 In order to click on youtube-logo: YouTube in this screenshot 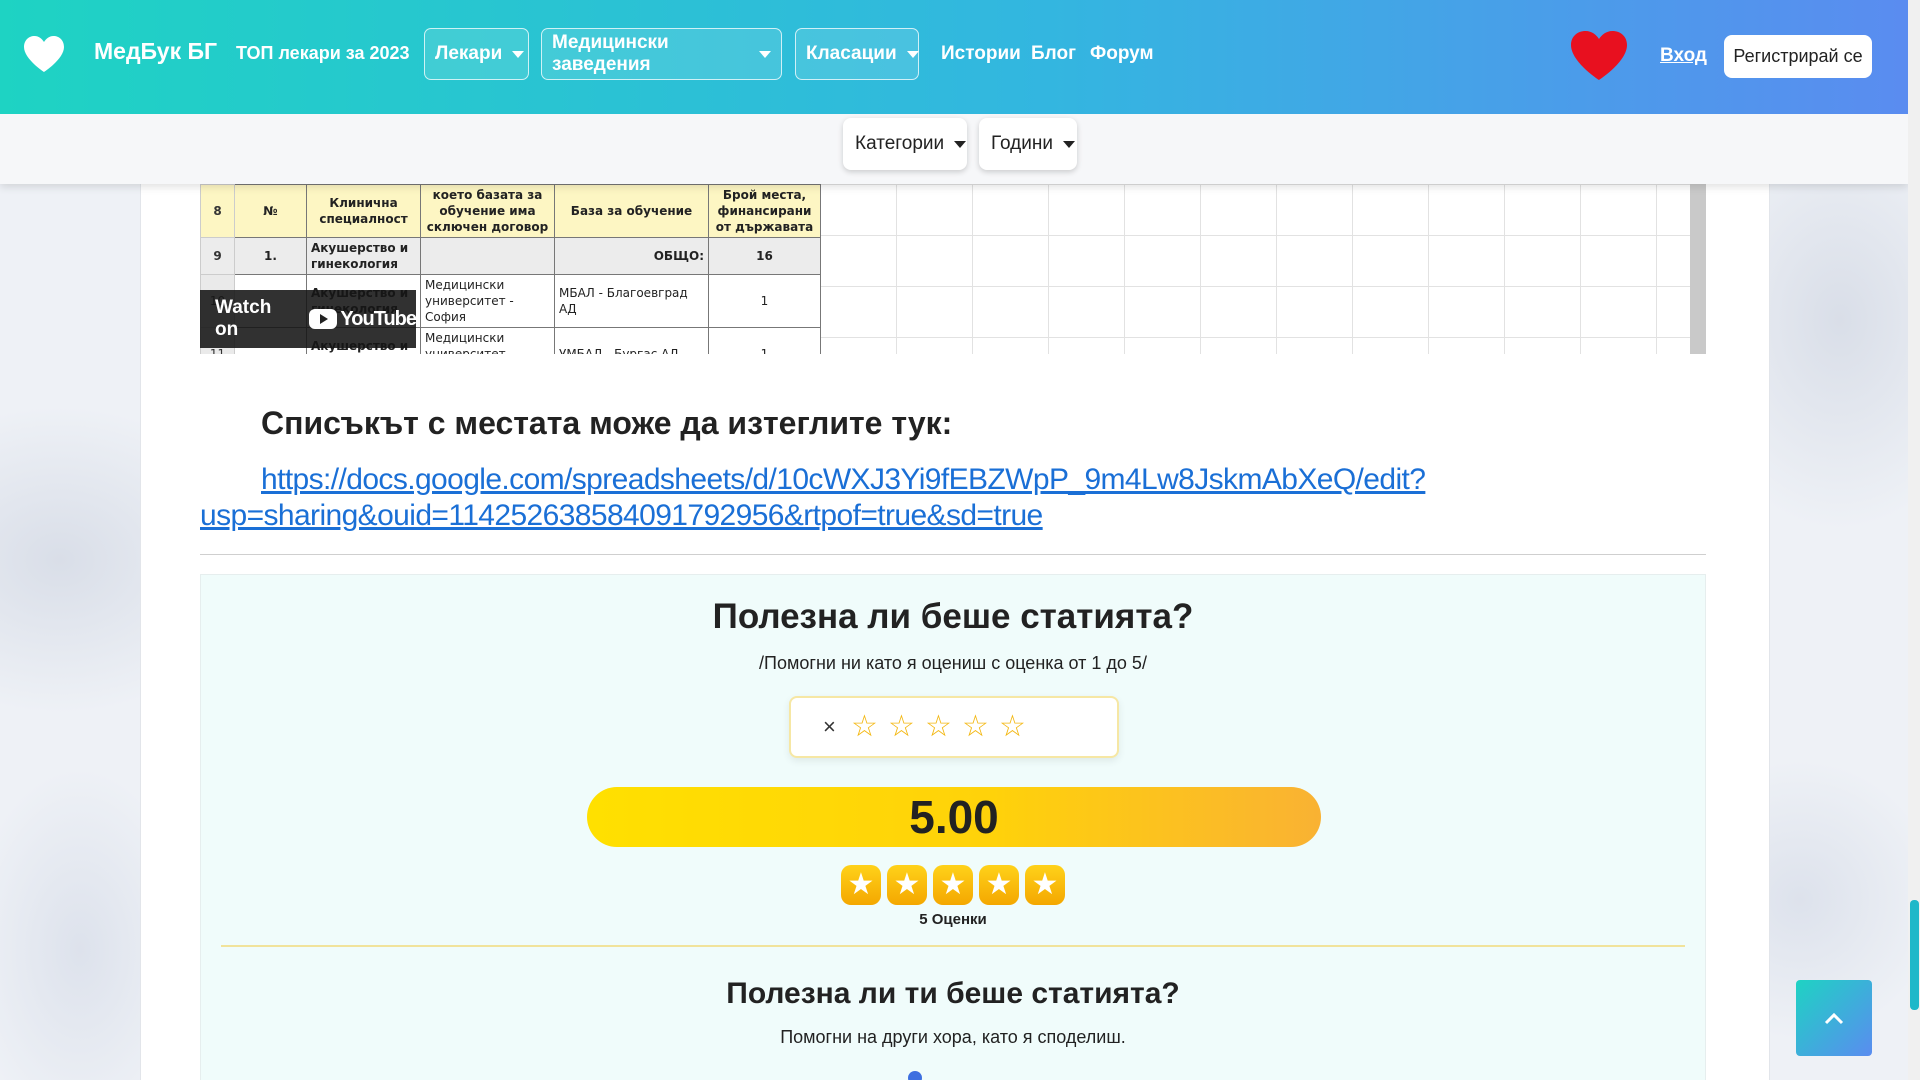, I will do `click(363, 319)`.